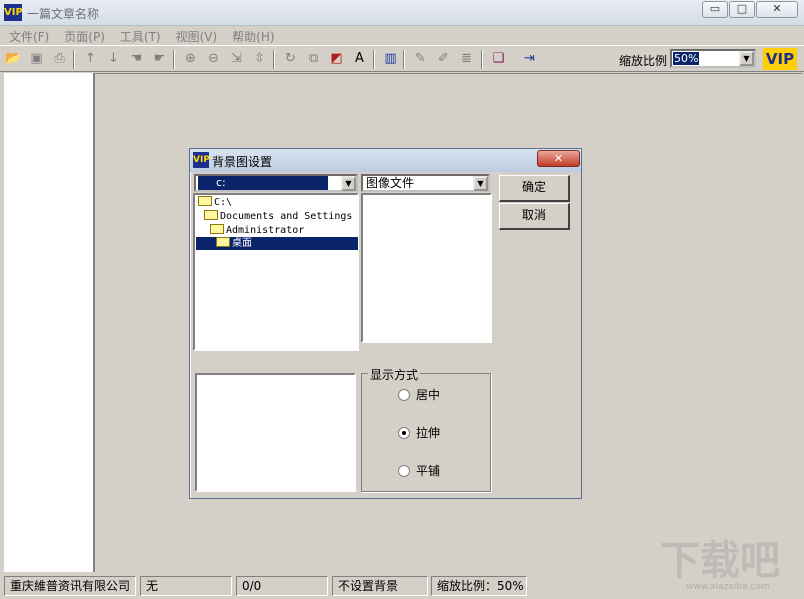 The width and height of the screenshot is (804, 599). I want to click on radio-stretch: 拉伸, so click(419, 432).